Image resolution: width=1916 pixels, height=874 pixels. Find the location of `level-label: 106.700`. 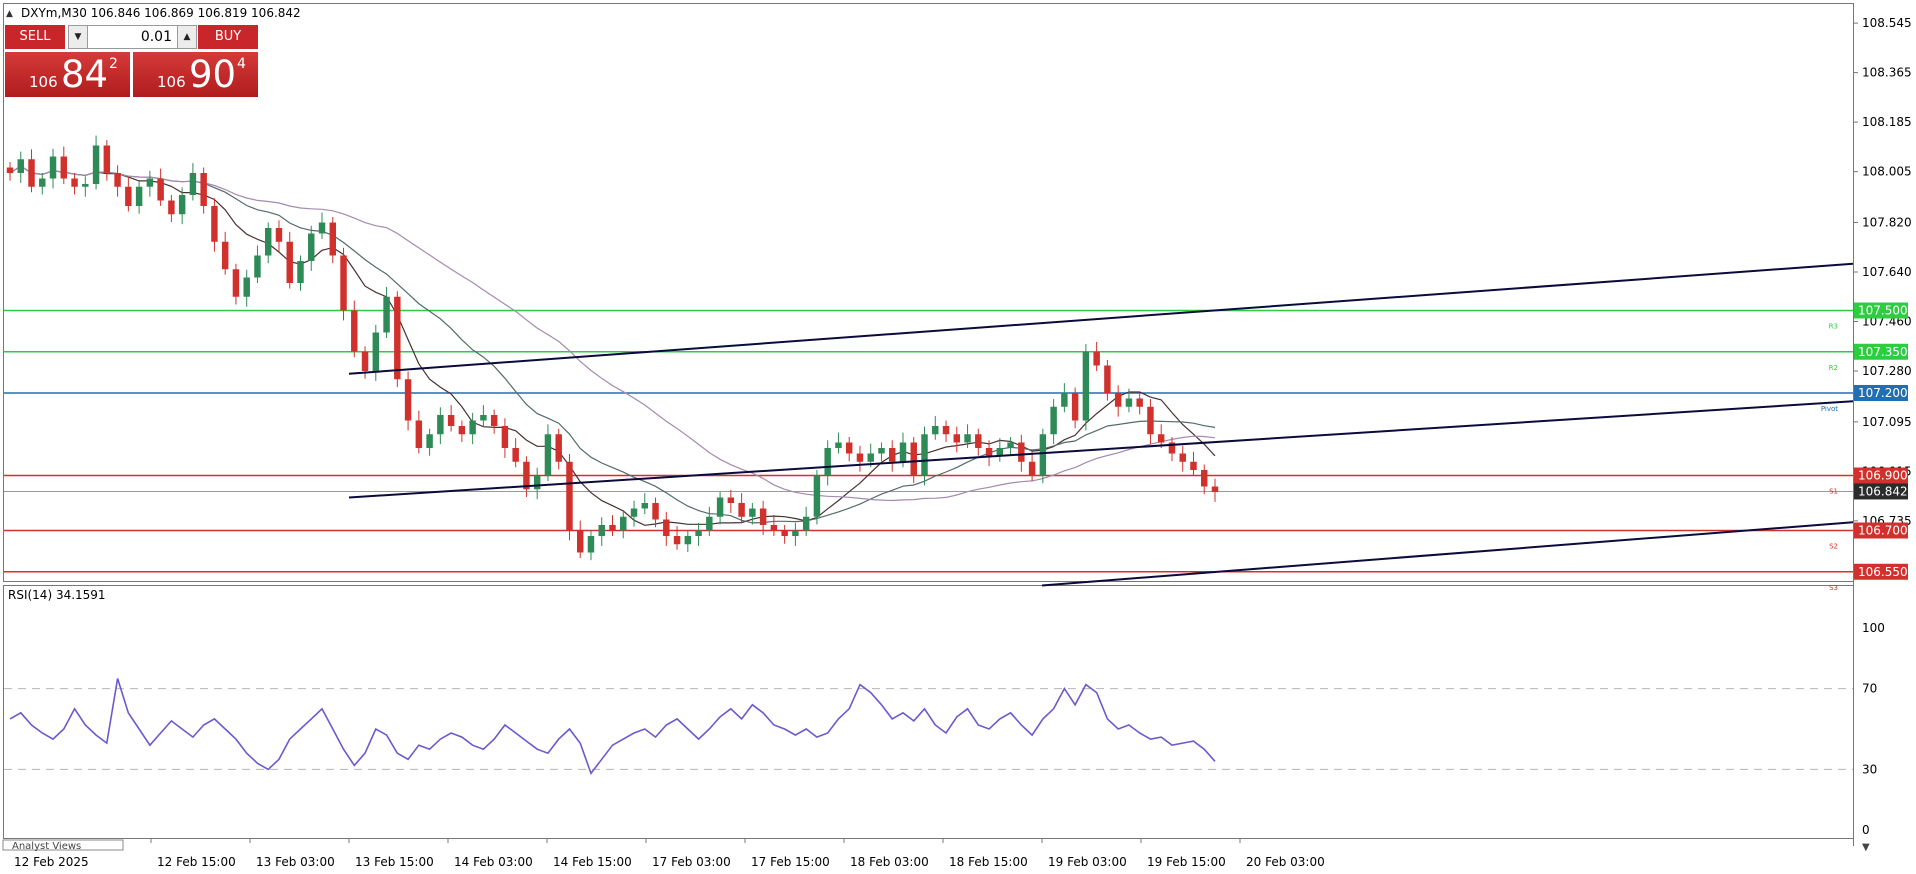

level-label: 106.700 is located at coordinates (1883, 531).